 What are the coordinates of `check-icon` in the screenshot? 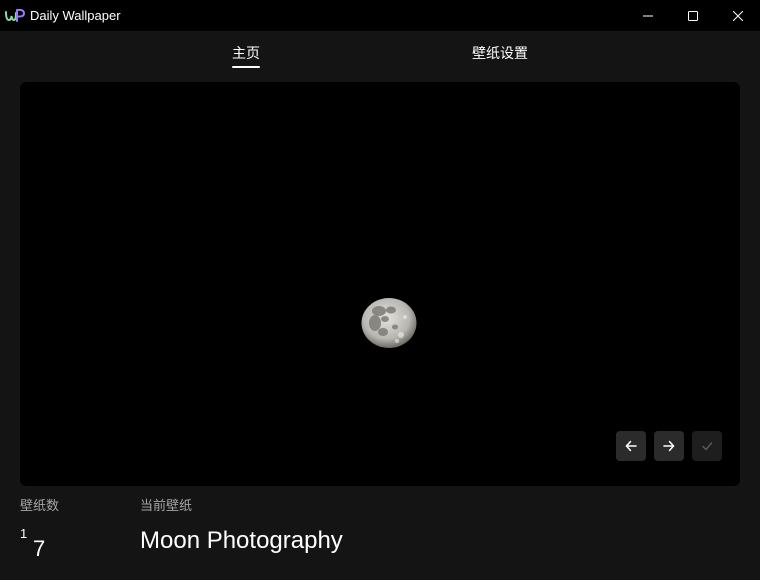 It's located at (707, 446).